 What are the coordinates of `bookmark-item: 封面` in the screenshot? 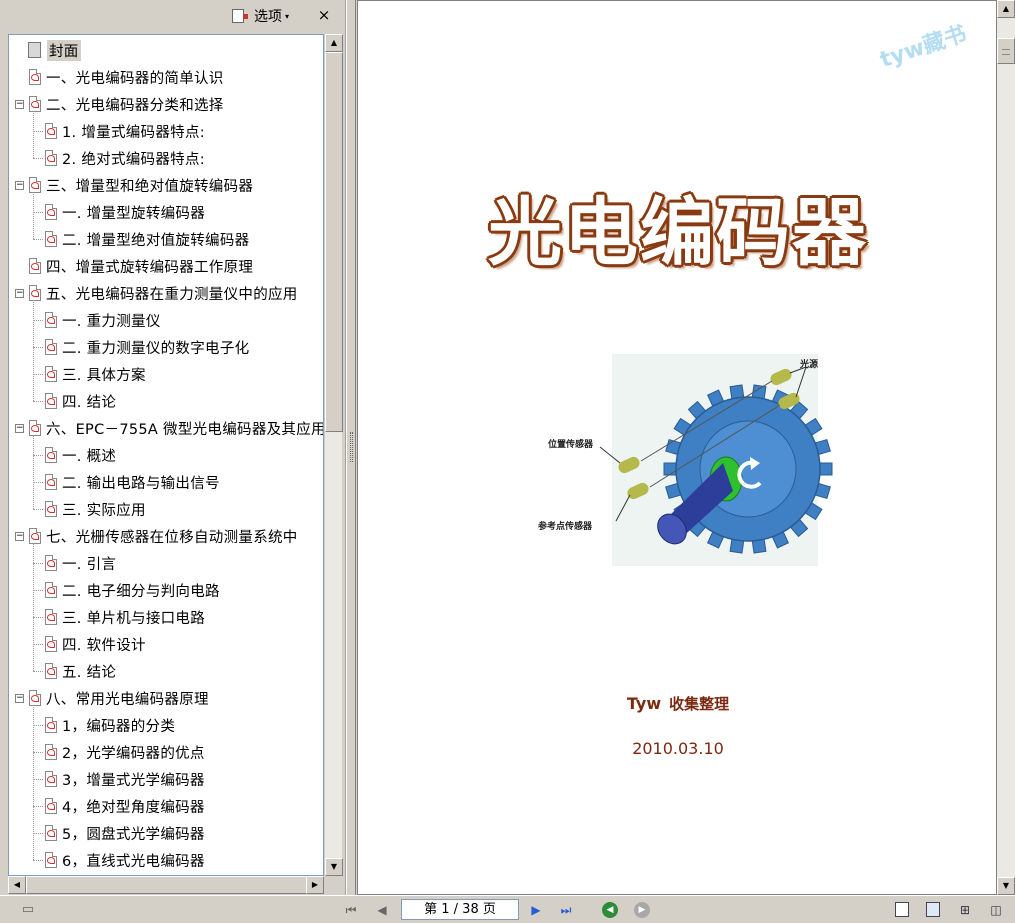 It's located at (54, 50).